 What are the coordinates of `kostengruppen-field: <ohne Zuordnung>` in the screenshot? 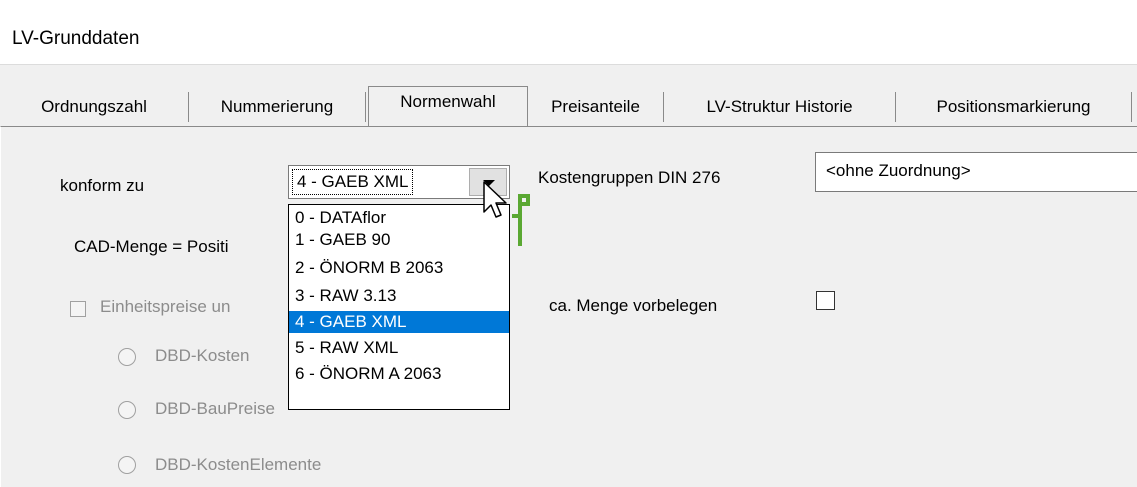 It's located at (976, 172).